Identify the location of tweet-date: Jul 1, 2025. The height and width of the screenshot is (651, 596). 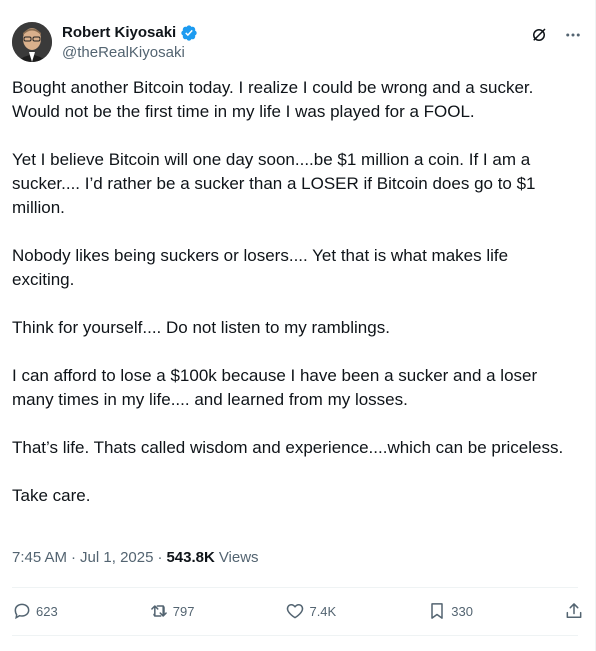
(116, 558).